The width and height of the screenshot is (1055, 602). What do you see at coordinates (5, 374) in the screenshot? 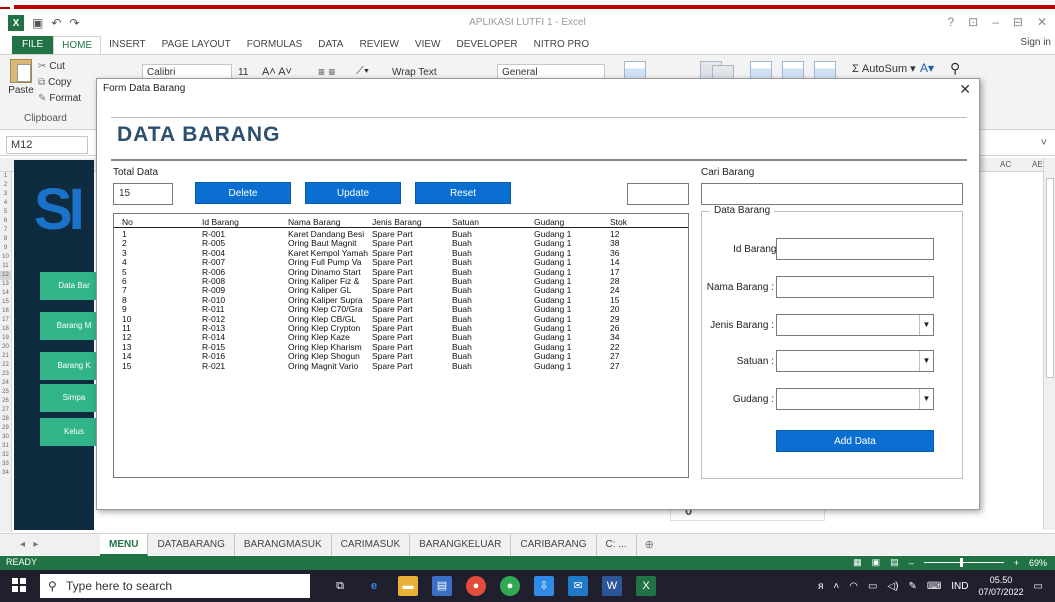
I see `row-header: 23` at bounding box center [5, 374].